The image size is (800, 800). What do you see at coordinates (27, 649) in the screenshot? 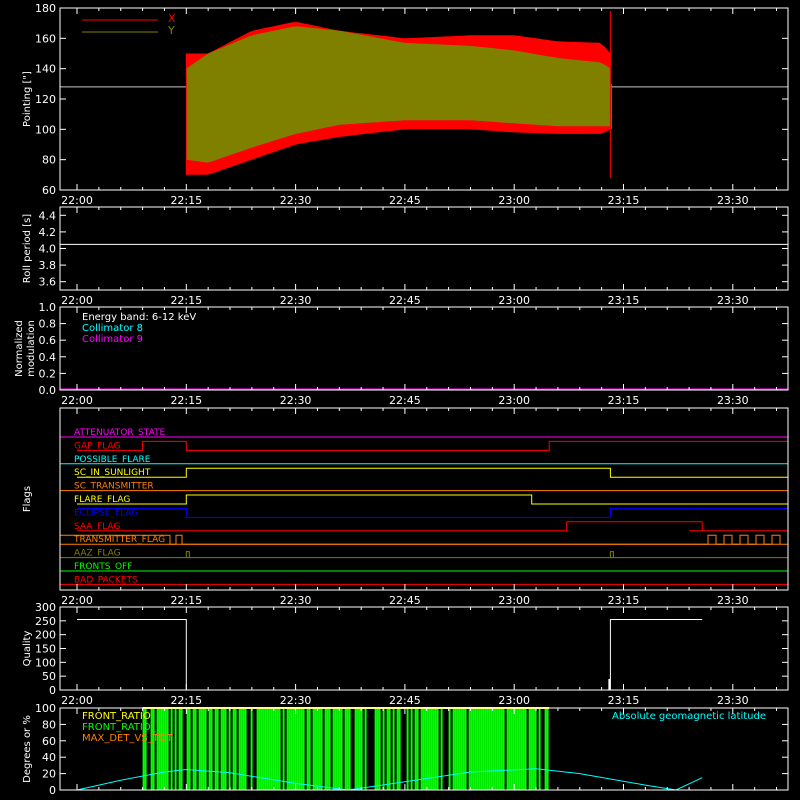
I see `y-axis-label: Quality` at bounding box center [27, 649].